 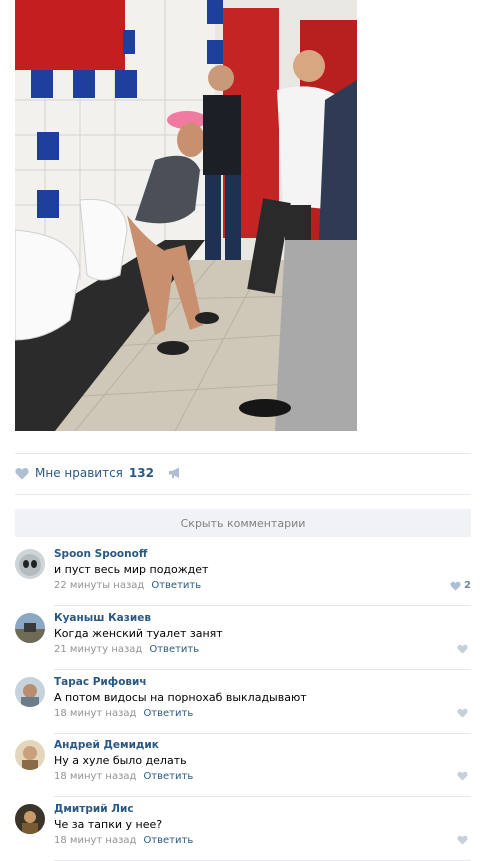 I want to click on megaphone-icon, so click(x=175, y=473).